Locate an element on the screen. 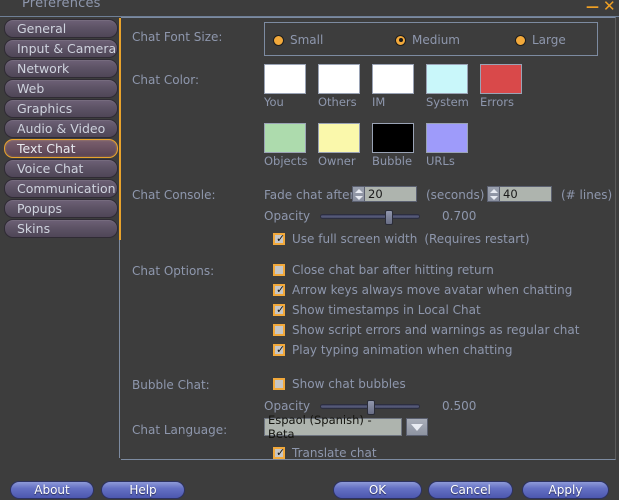  color-swatch-urls is located at coordinates (447, 138).